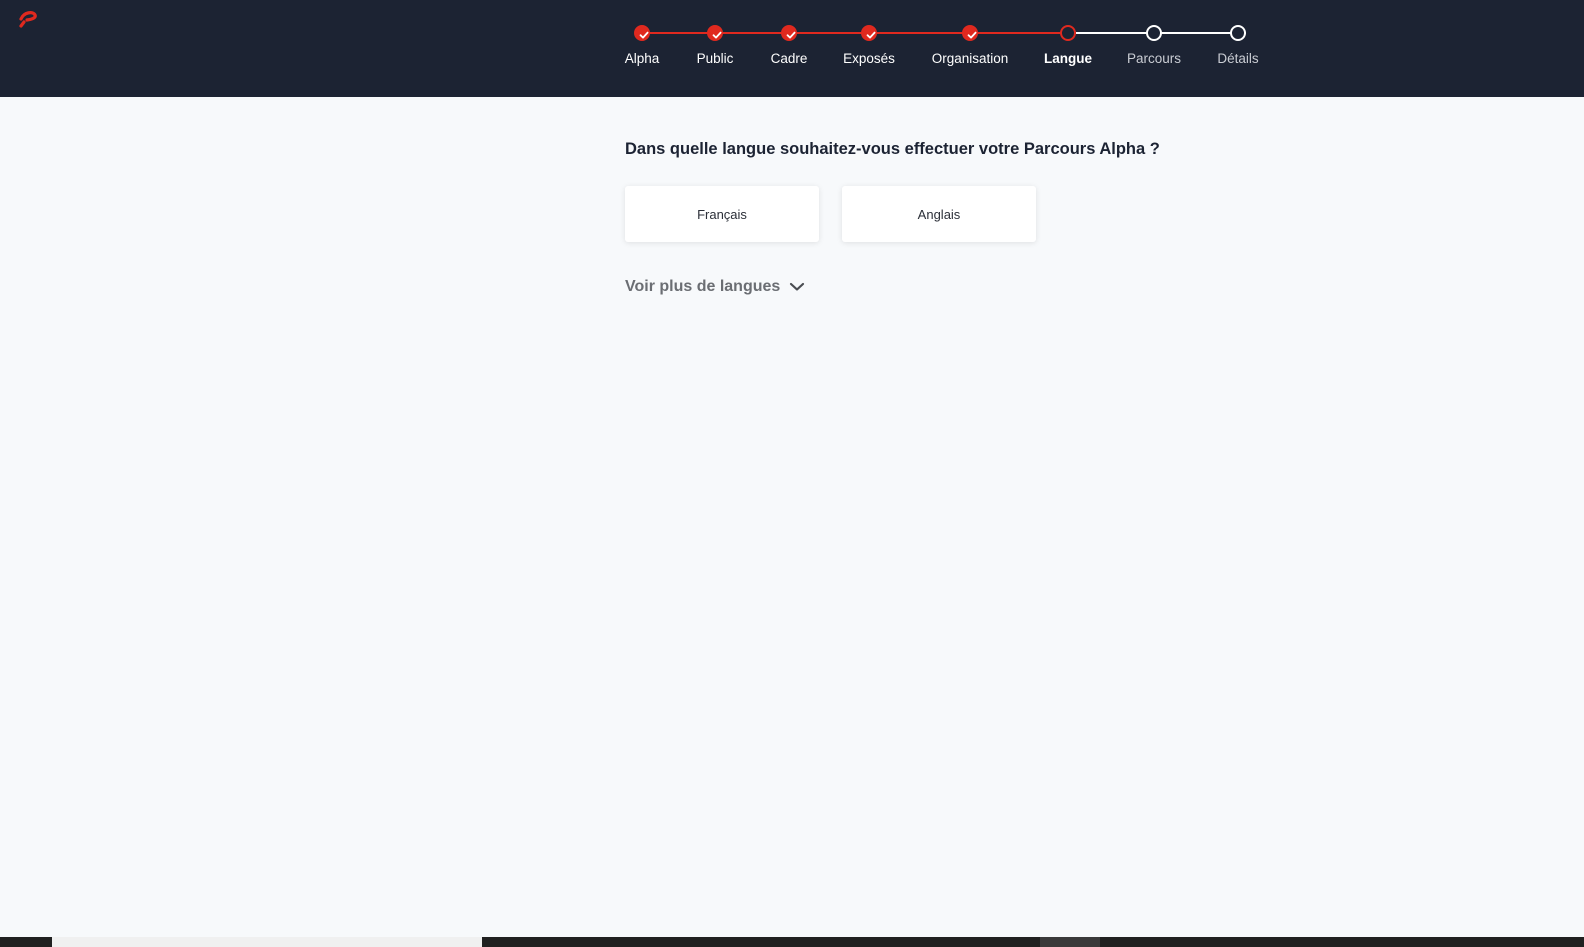 Image resolution: width=1584 pixels, height=947 pixels. What do you see at coordinates (703, 286) in the screenshot?
I see `more-languages-label: Voir plus de langues` at bounding box center [703, 286].